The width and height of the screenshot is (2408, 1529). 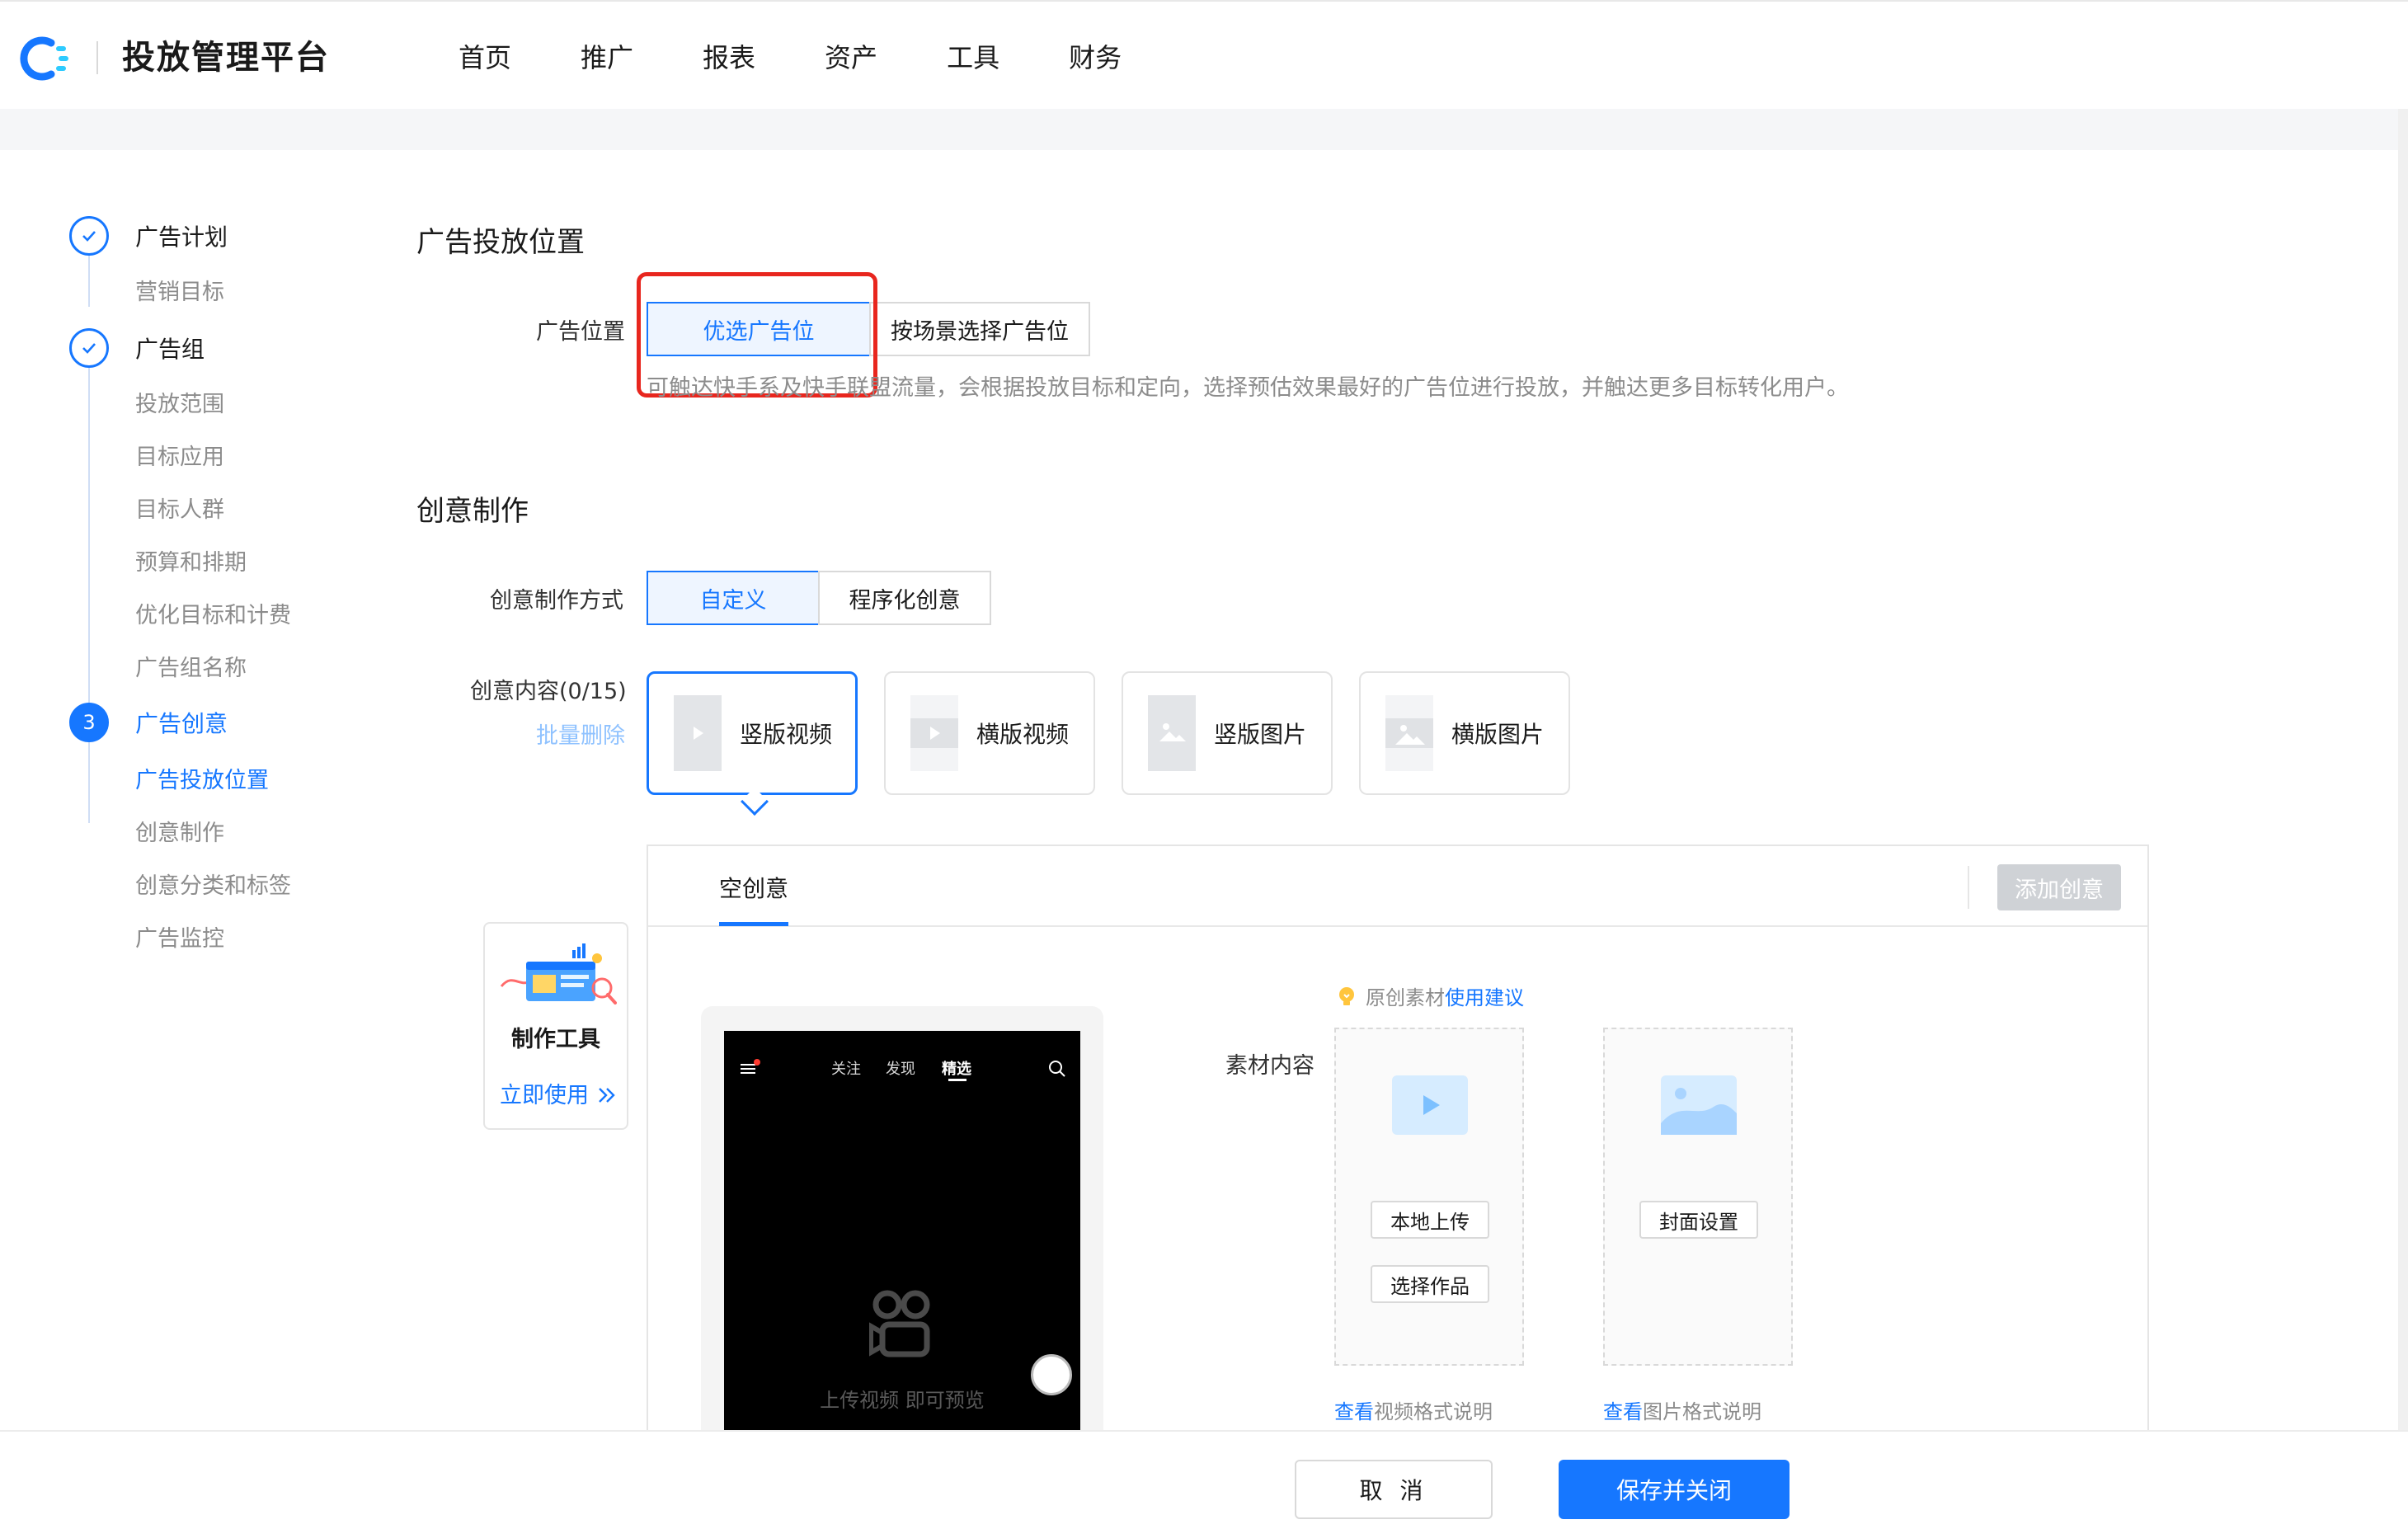 I want to click on step-label: 广告组, so click(x=170, y=349).